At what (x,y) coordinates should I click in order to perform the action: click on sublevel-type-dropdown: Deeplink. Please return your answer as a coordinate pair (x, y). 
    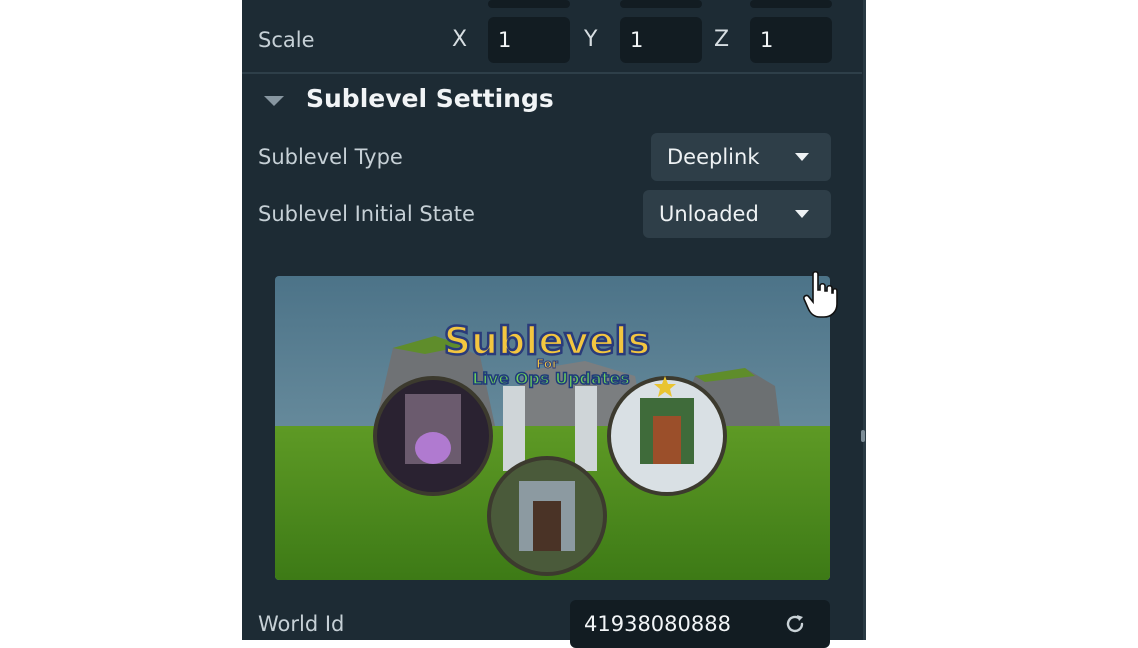
    Looking at the image, I should click on (741, 157).